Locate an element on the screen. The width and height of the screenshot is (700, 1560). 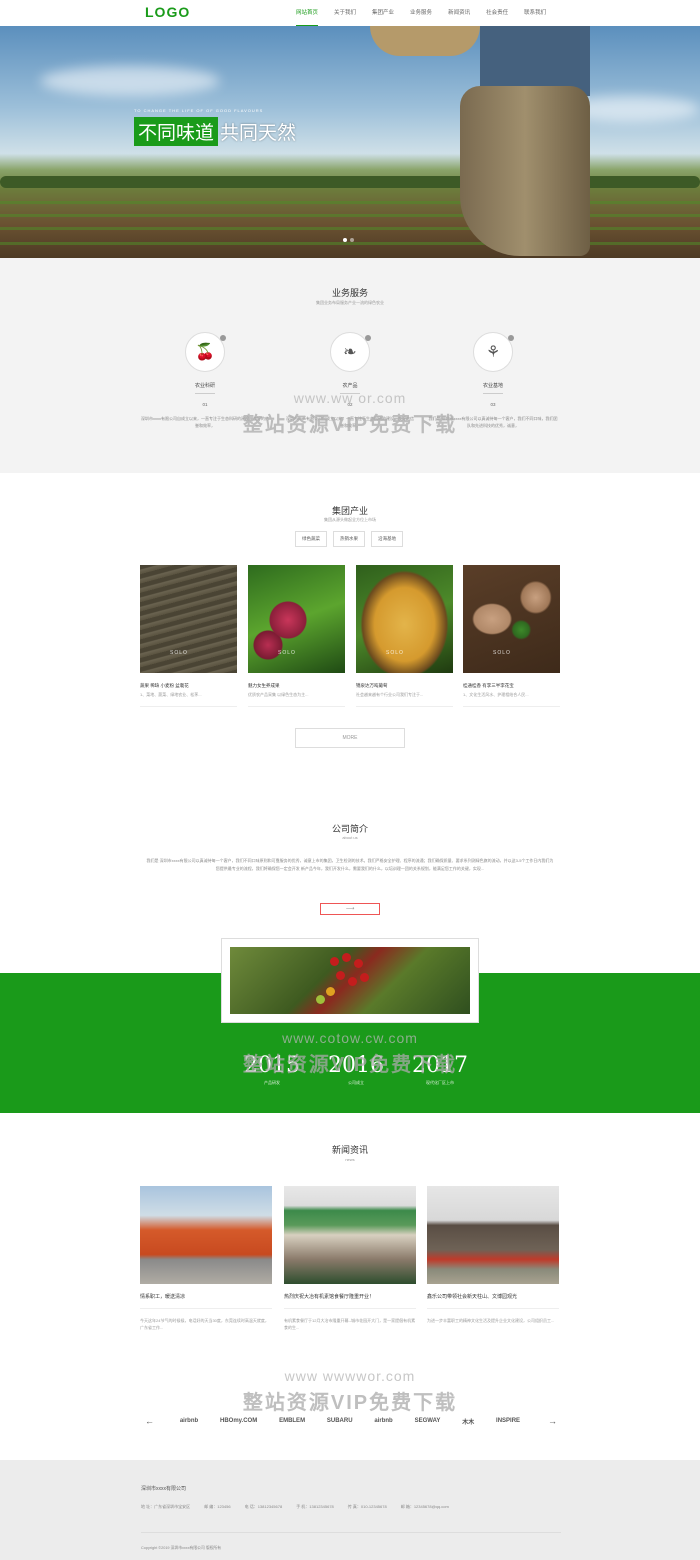
partner-logo: SEGWAY is located at coordinates (428, 1421).